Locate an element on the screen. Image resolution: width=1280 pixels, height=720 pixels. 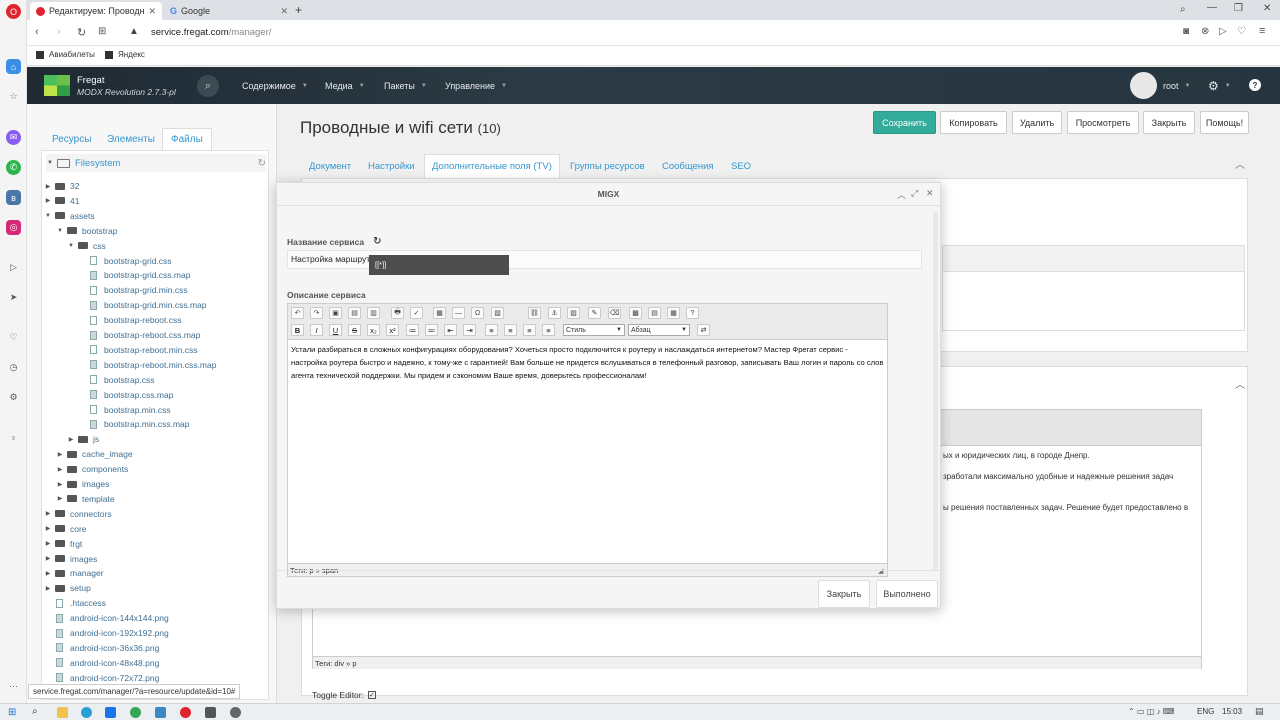
whatsapp-icon: ✆ is located at coordinates (13, 167).